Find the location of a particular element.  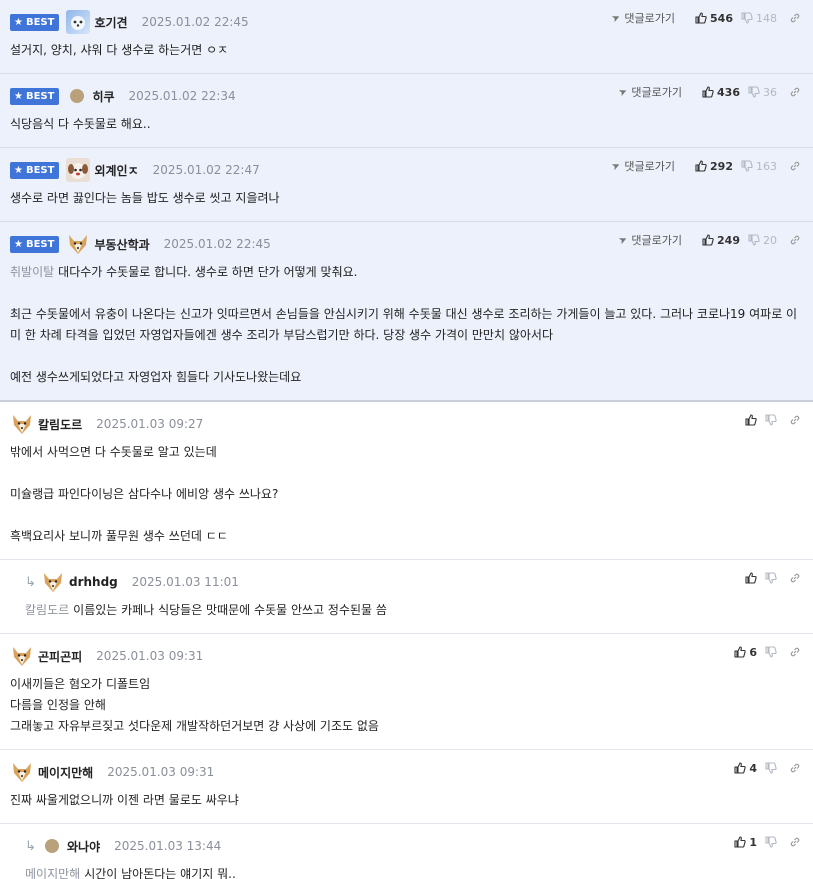

comment-date: 2025.01.02 22:47 is located at coordinates (206, 170).